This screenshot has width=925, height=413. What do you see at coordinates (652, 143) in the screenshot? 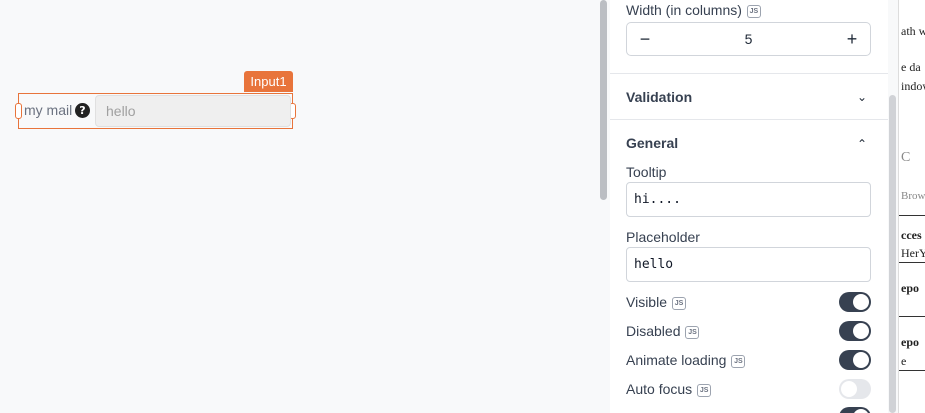
I see `section-general: General` at bounding box center [652, 143].